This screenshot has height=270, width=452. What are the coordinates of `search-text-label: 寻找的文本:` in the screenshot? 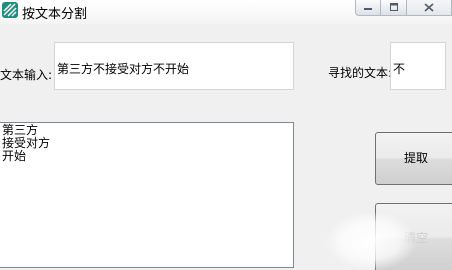 It's located at (360, 73).